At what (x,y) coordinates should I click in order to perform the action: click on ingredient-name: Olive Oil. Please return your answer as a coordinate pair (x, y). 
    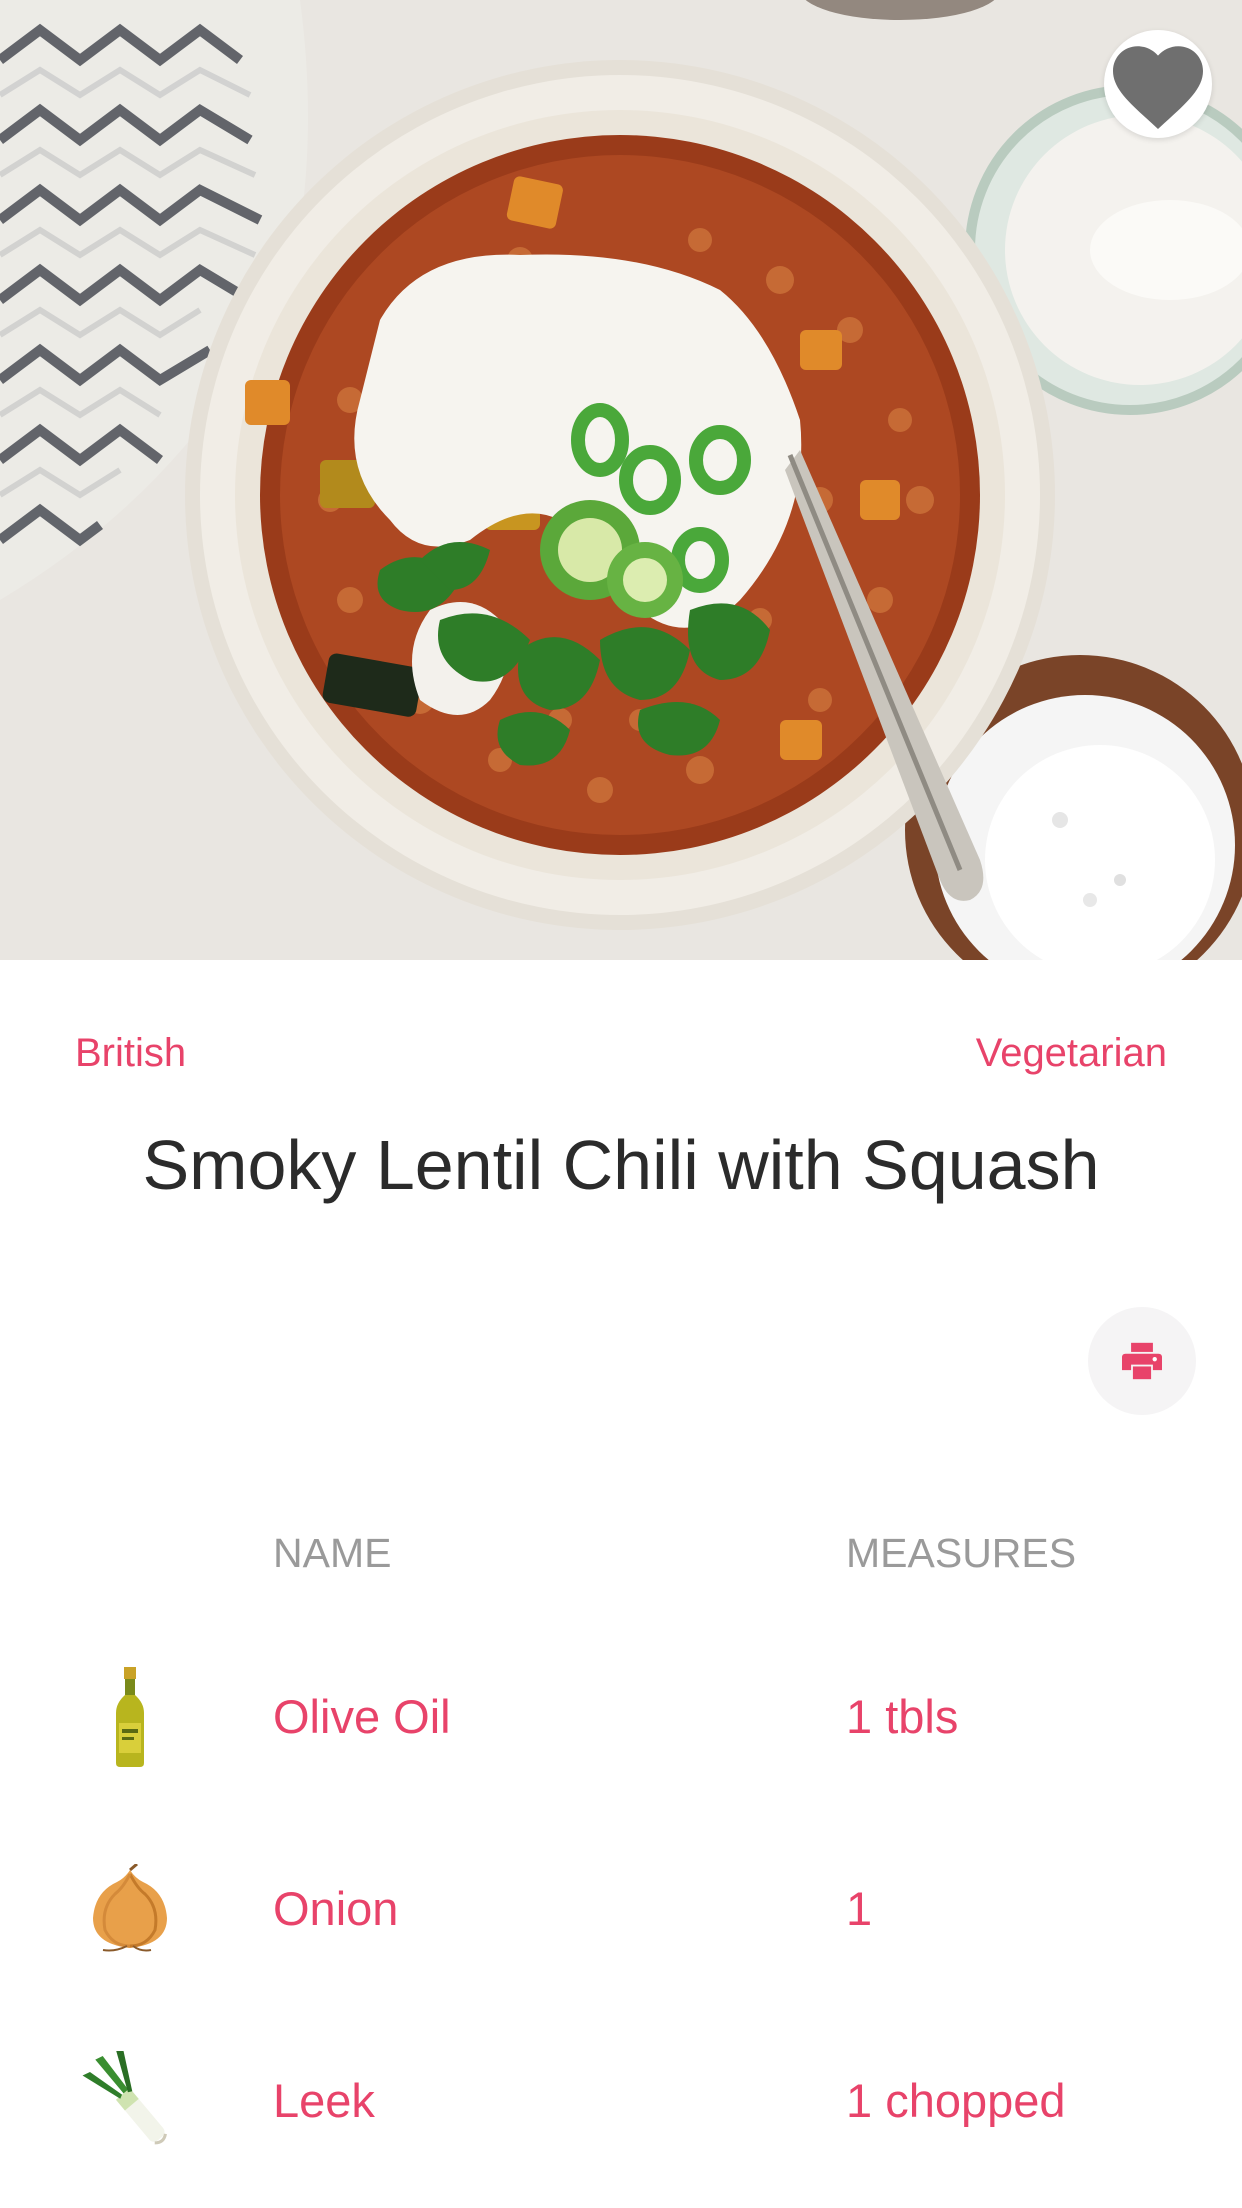
    Looking at the image, I should click on (362, 1716).